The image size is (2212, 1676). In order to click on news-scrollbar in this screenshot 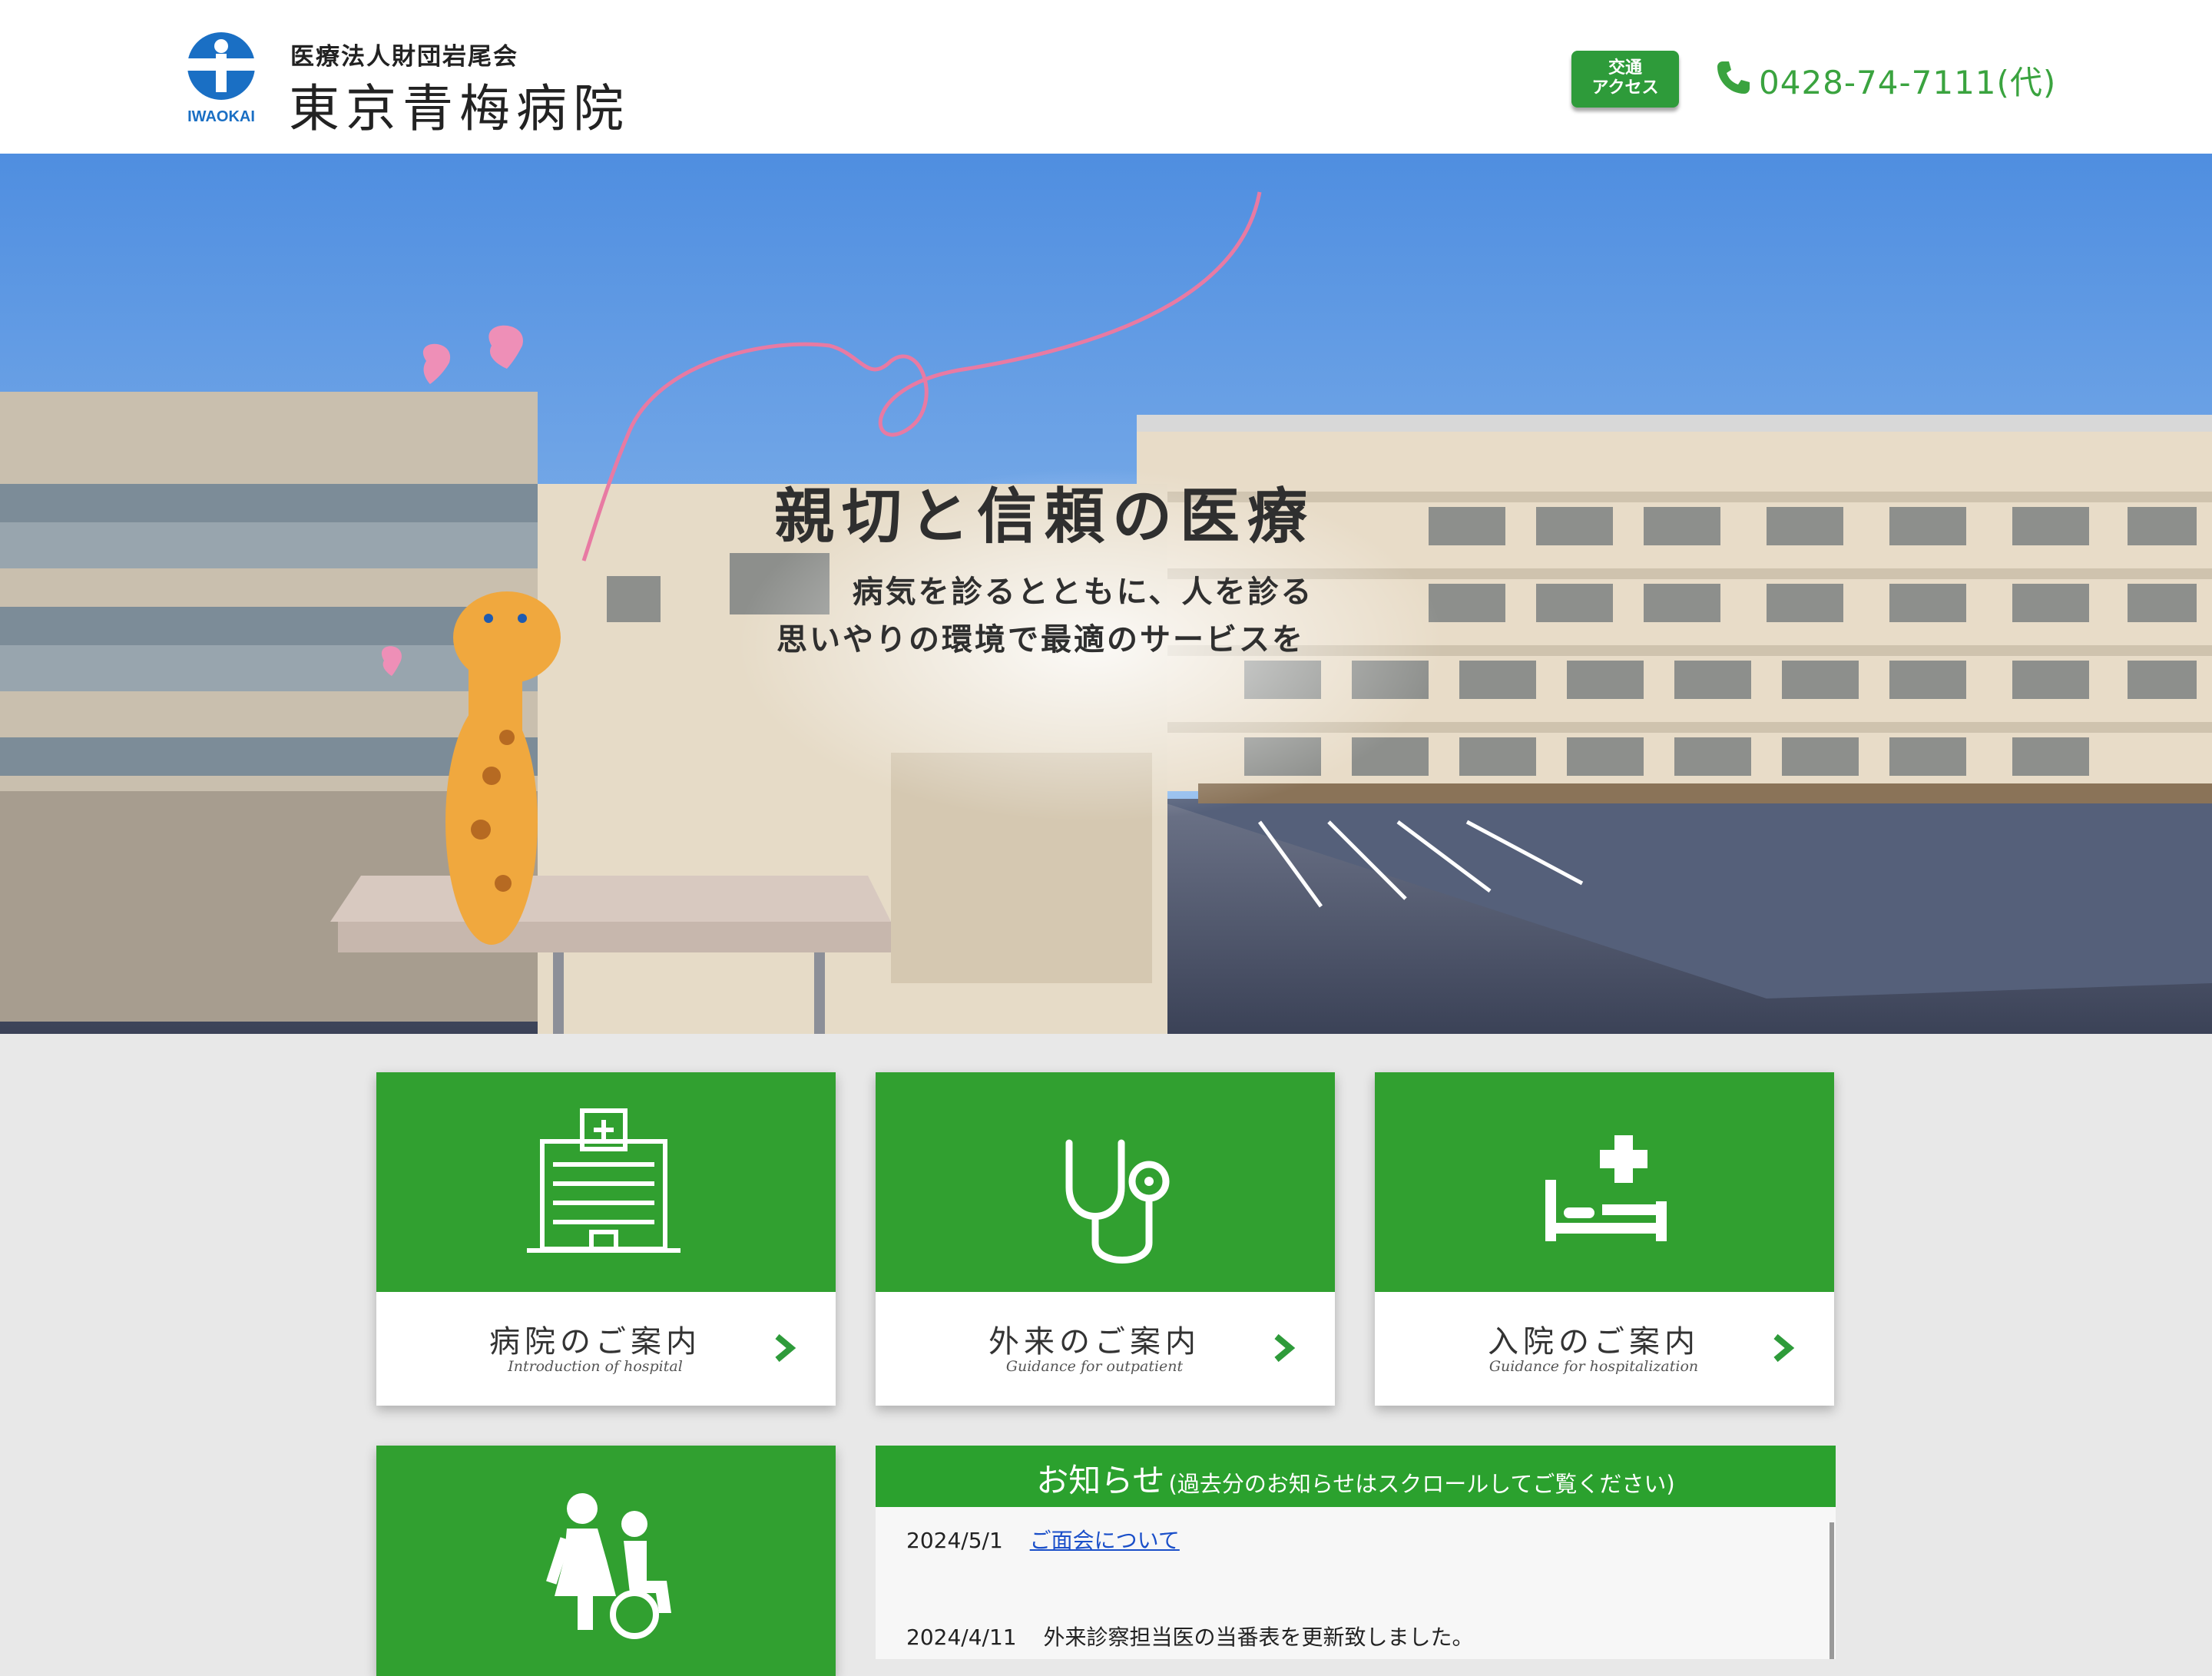, I will do `click(1832, 1590)`.